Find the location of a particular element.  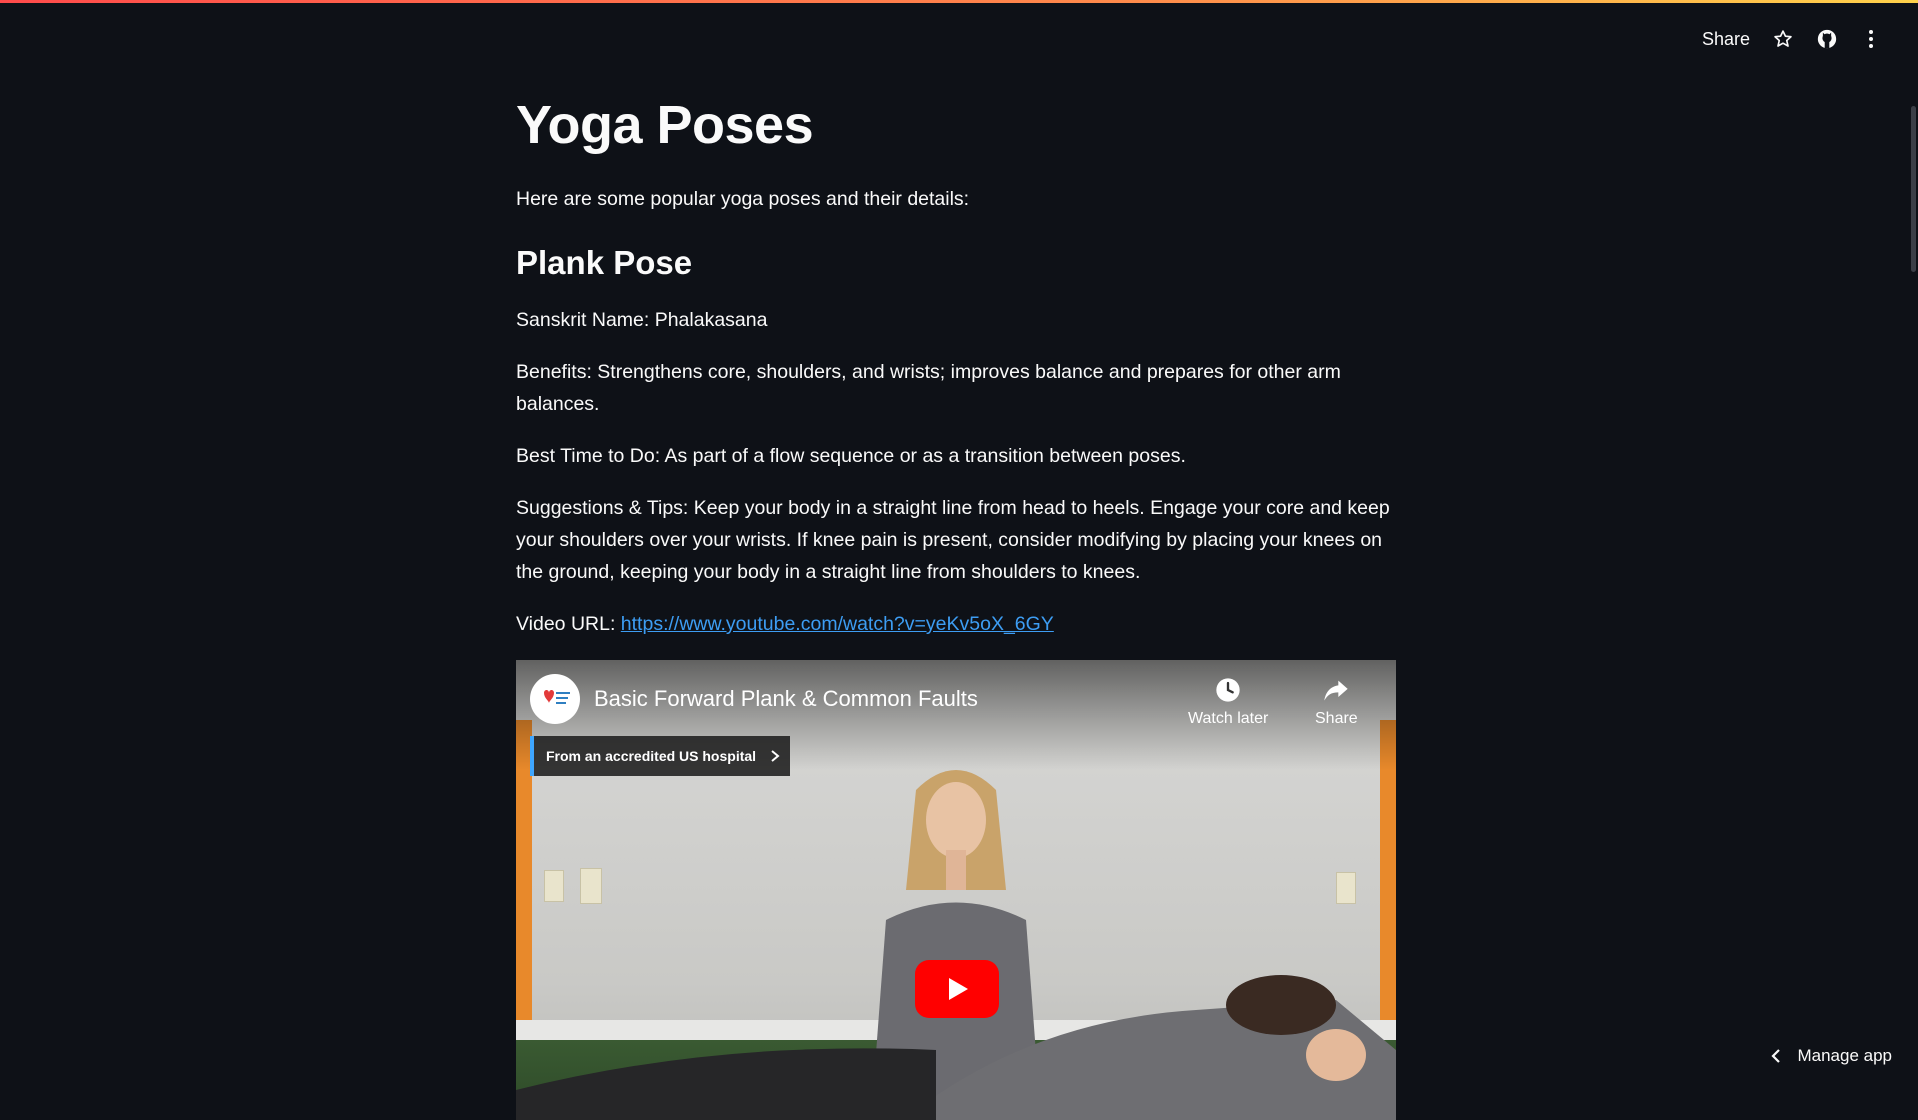

share-arrow-icon is located at coordinates (1336, 690).